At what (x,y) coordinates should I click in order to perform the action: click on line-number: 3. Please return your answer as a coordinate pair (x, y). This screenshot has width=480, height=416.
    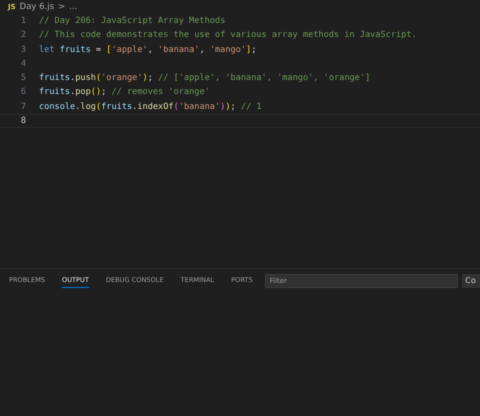
    Looking at the image, I should click on (23, 50).